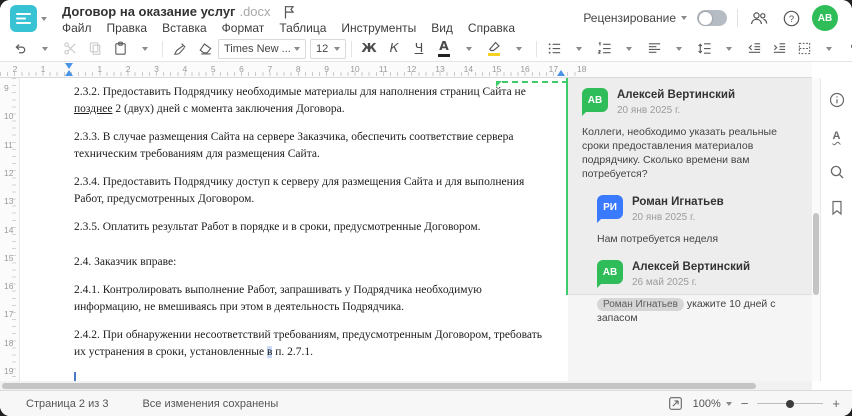 The image size is (852, 416). Describe the element at coordinates (836, 403) in the screenshot. I see `zoom-in-button: +` at that location.